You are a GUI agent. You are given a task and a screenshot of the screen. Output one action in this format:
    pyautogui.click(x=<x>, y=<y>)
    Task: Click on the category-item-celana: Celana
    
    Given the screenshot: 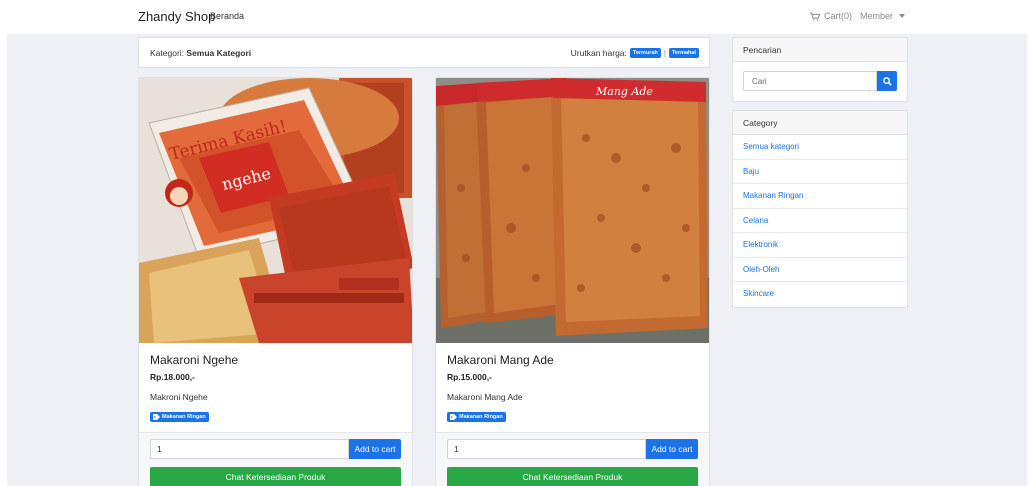 What is the action you would take?
    pyautogui.click(x=820, y=221)
    